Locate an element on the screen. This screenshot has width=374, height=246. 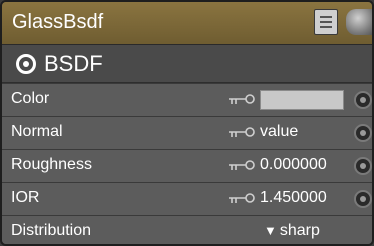
dropdown-arrow-icon: ▼ is located at coordinates (270, 230).